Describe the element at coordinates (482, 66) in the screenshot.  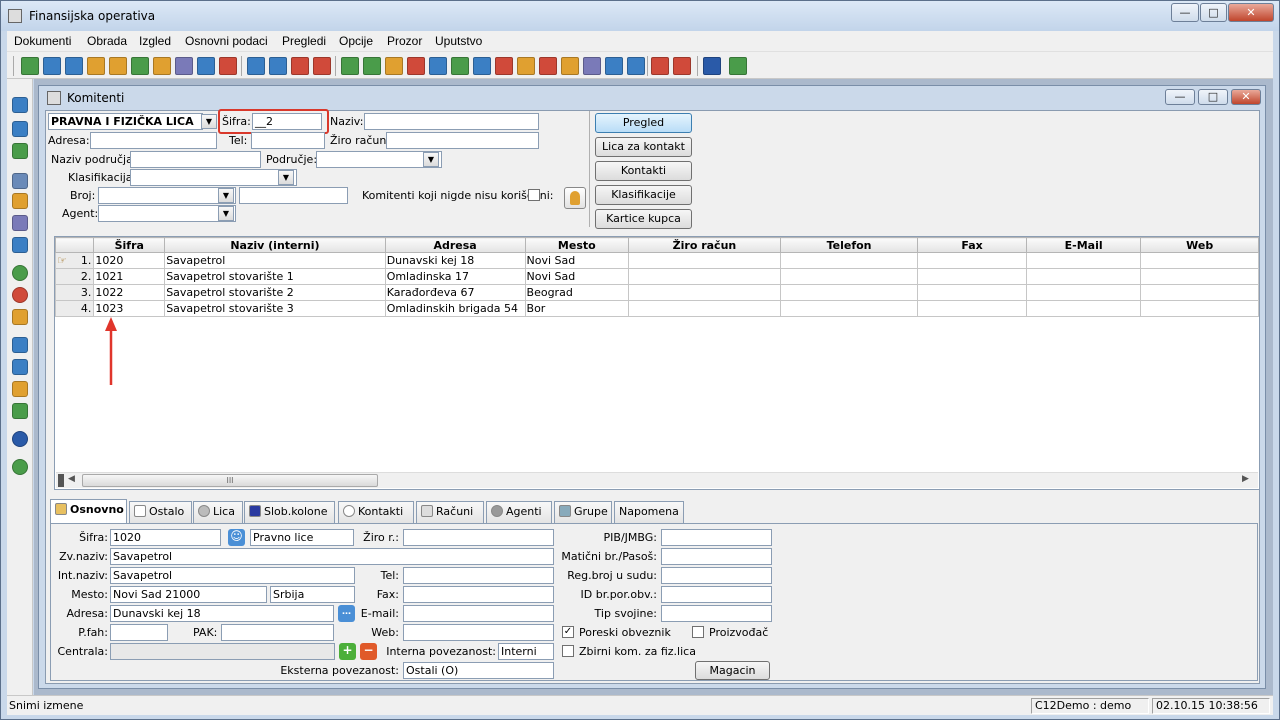
I see `tag-icon` at that location.